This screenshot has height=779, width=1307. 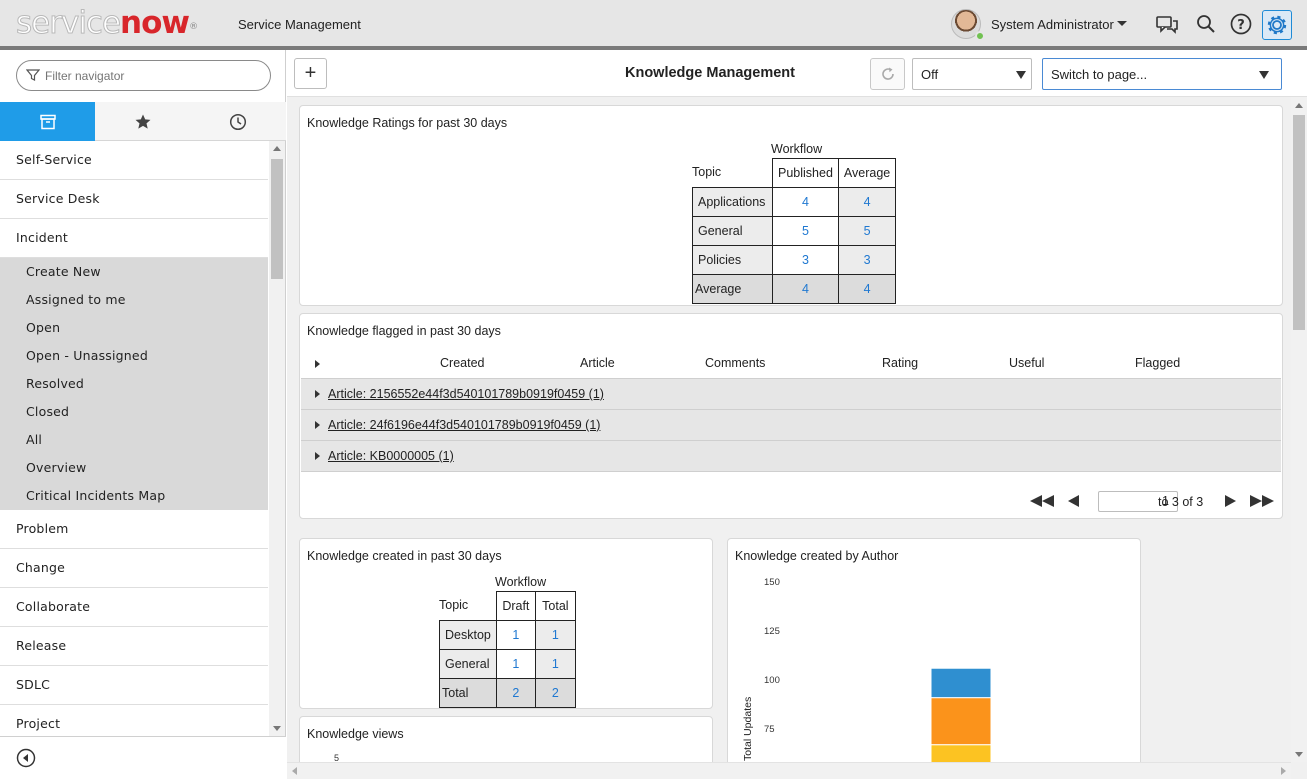 What do you see at coordinates (789, 770) in the screenshot?
I see `horizontal-scrollbar` at bounding box center [789, 770].